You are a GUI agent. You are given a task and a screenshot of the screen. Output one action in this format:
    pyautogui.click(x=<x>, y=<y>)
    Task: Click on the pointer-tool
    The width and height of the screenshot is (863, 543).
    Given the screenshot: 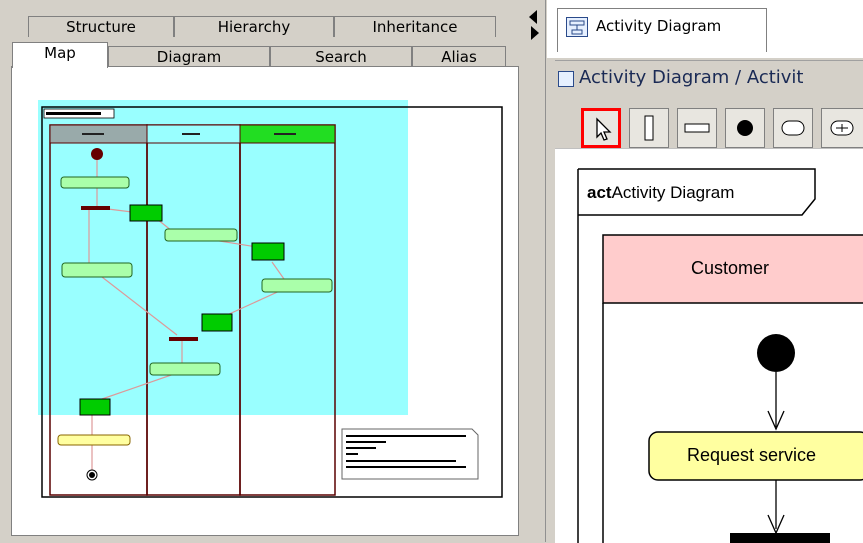 What is the action you would take?
    pyautogui.click(x=601, y=128)
    